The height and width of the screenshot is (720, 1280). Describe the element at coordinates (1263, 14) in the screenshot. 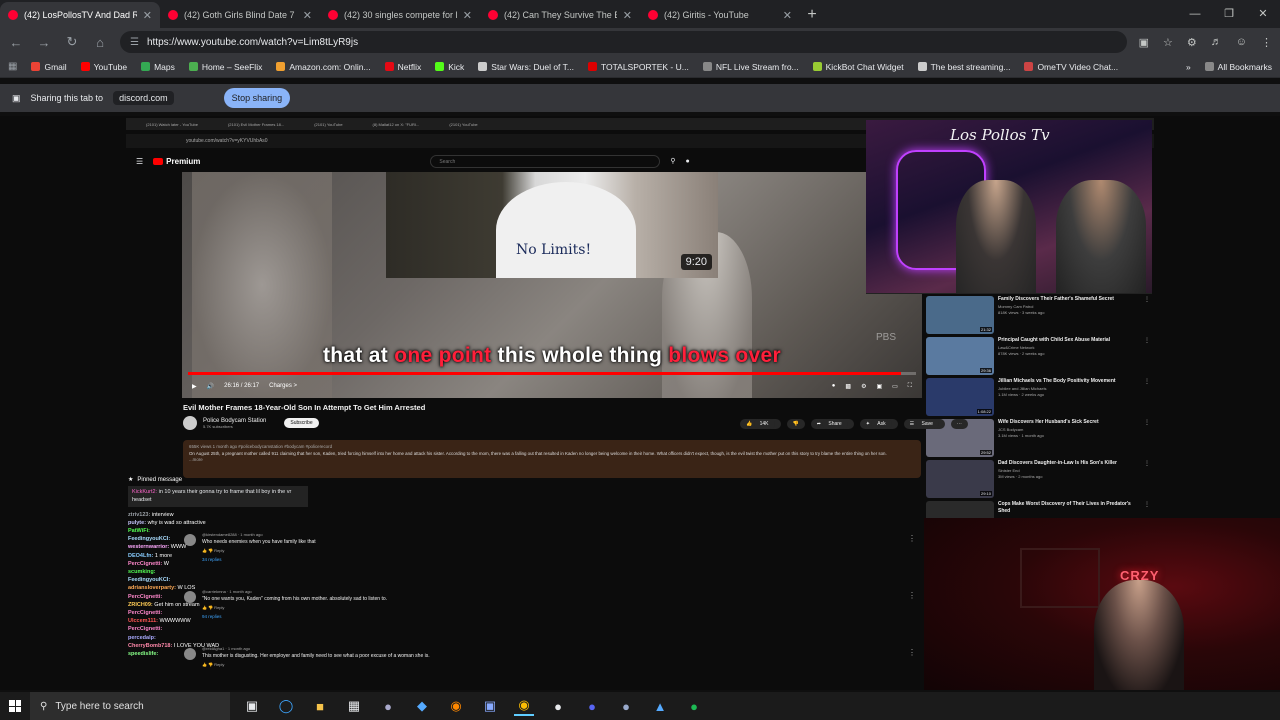

I see `close-window-icon: ✕` at that location.